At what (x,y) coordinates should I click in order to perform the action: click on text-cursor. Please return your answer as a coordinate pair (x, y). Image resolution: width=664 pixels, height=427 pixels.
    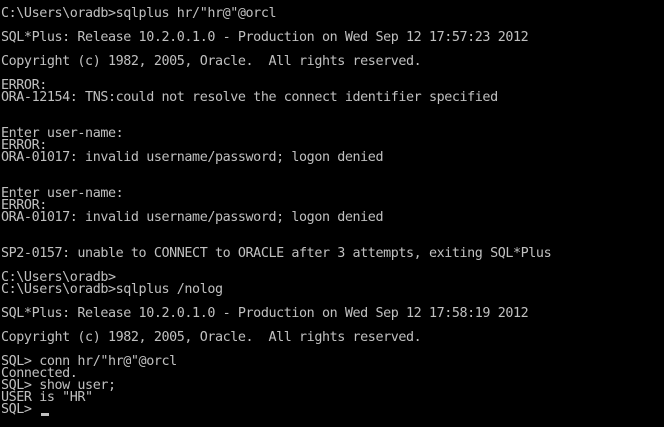
    Looking at the image, I should click on (45, 414).